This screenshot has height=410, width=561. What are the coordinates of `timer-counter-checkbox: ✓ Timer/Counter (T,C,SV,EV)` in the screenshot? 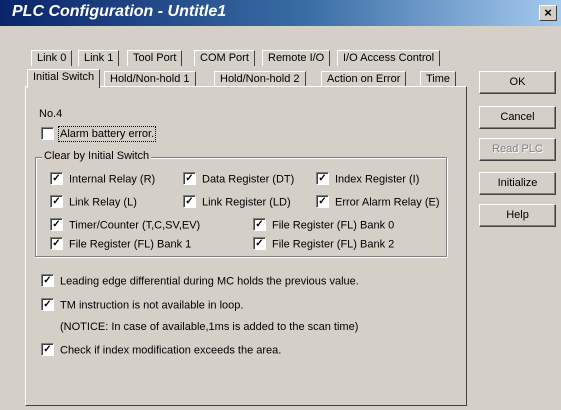 It's located at (125, 225).